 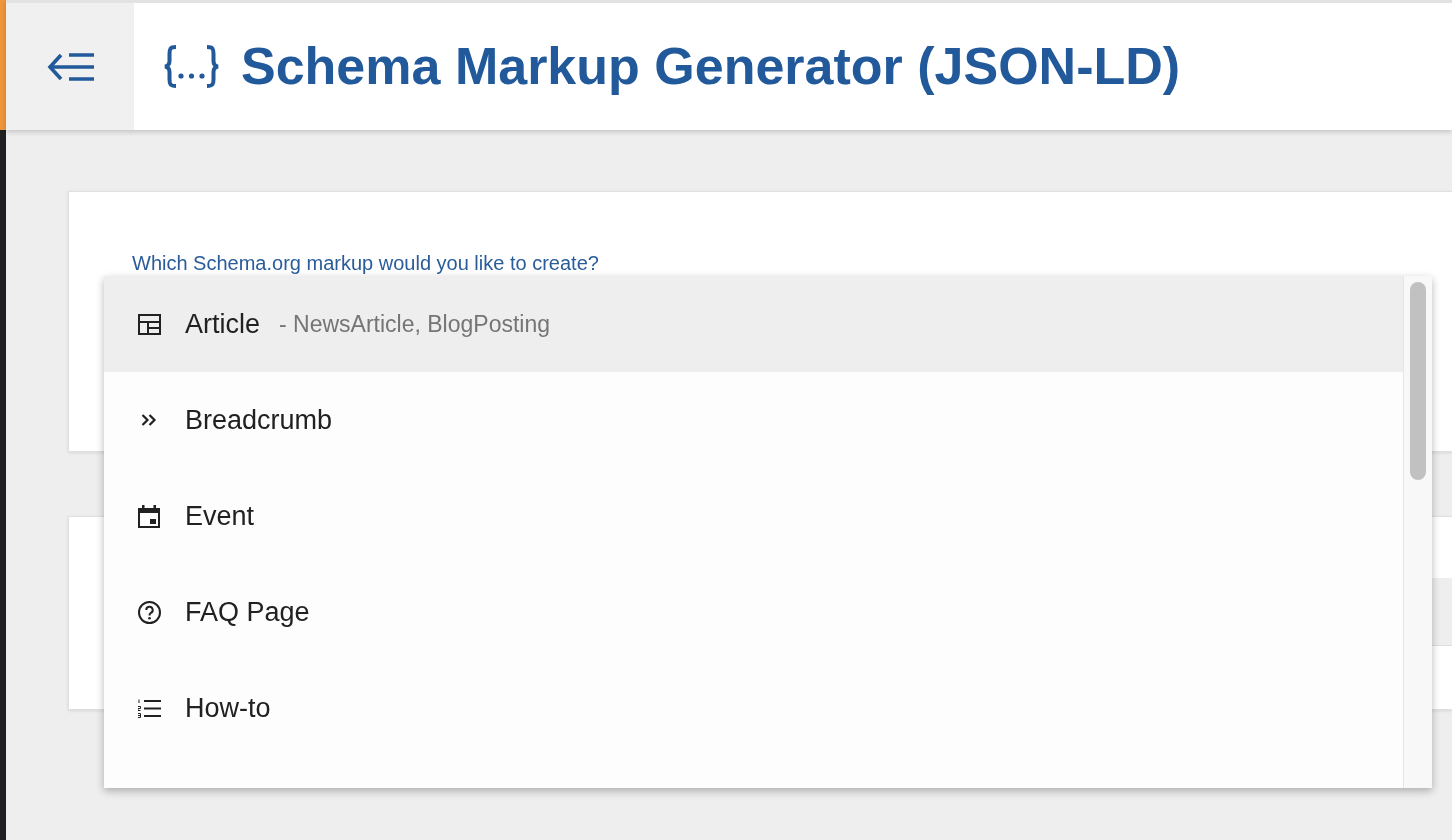 I want to click on braces-icon, so click(x=191, y=66).